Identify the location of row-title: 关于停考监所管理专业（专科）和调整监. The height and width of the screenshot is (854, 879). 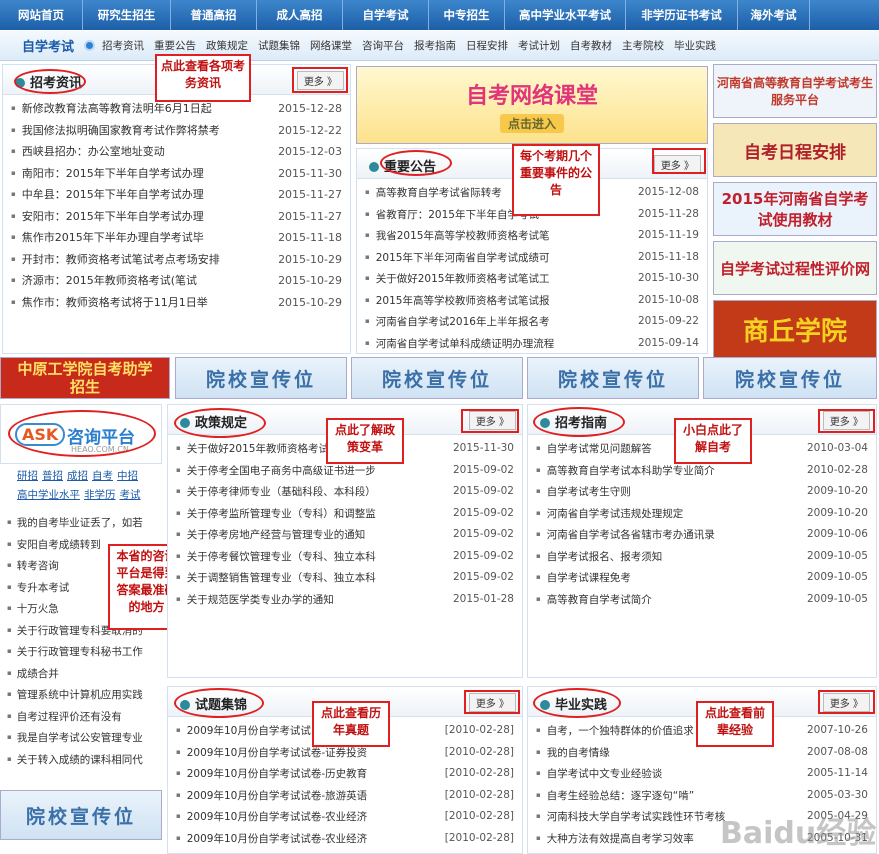
(311, 514).